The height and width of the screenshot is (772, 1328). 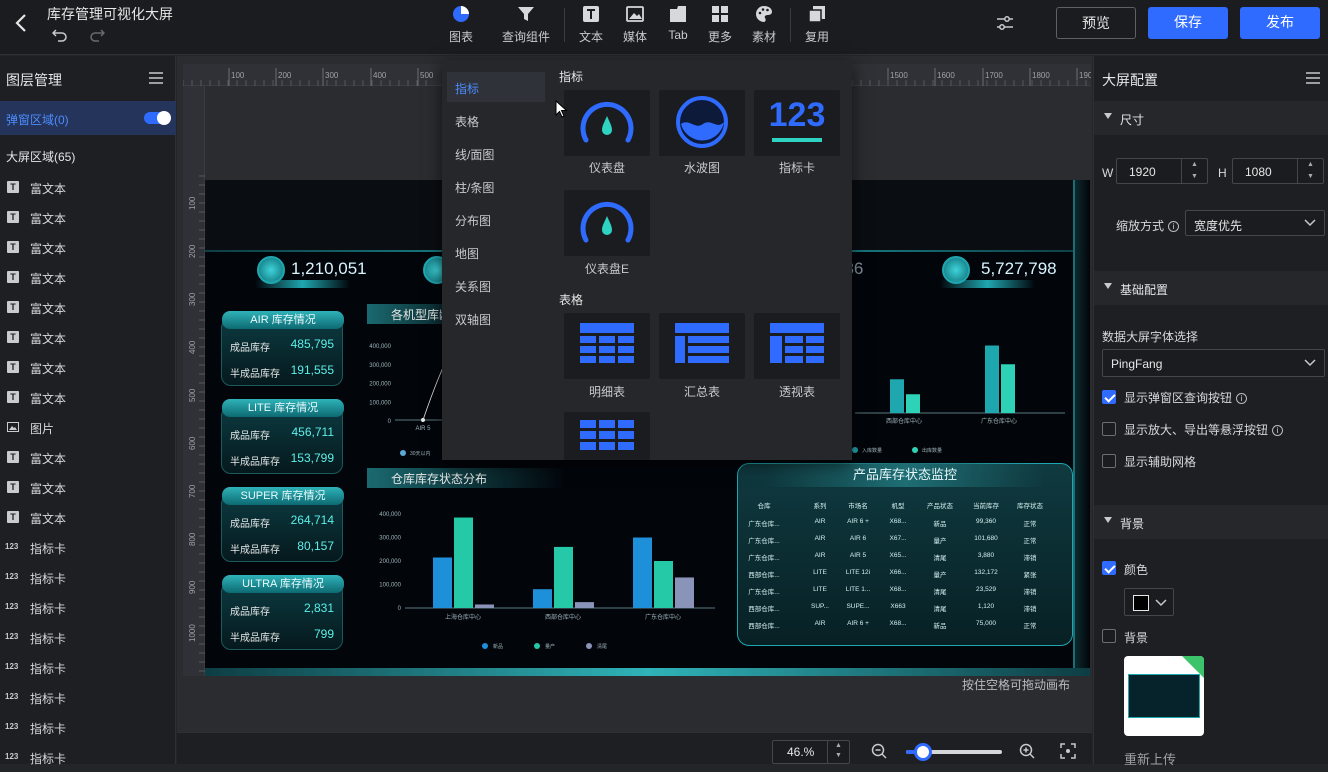 What do you see at coordinates (879, 751) in the screenshot?
I see `zoom-out-icon` at bounding box center [879, 751].